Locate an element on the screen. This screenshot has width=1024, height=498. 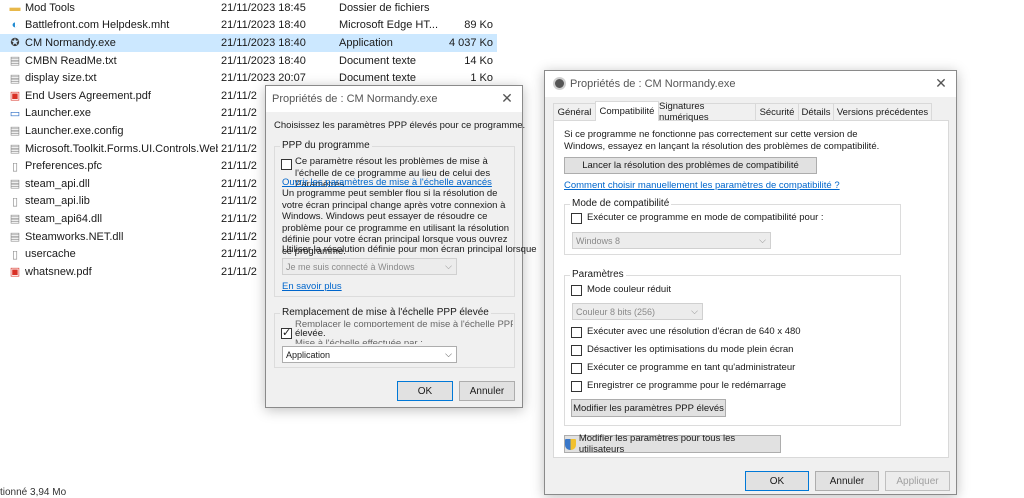
scaling-by-value: Application is located at coordinates (308, 354).